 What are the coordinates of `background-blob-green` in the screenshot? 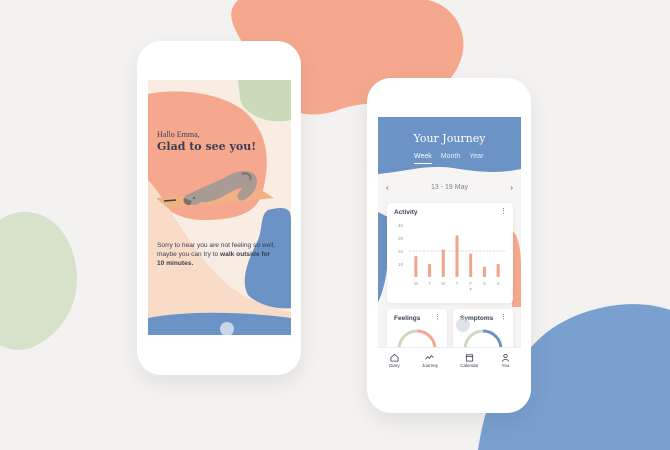 It's located at (38, 281).